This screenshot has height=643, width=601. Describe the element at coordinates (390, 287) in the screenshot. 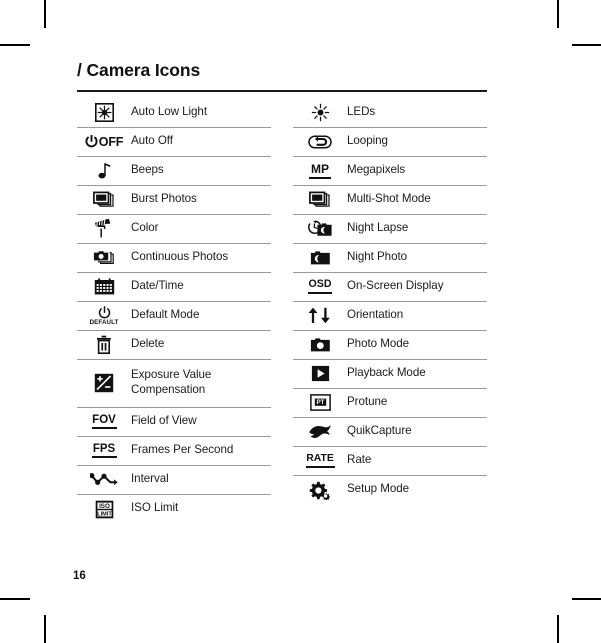

I see `table-row: OSD On-Screen Display` at that location.